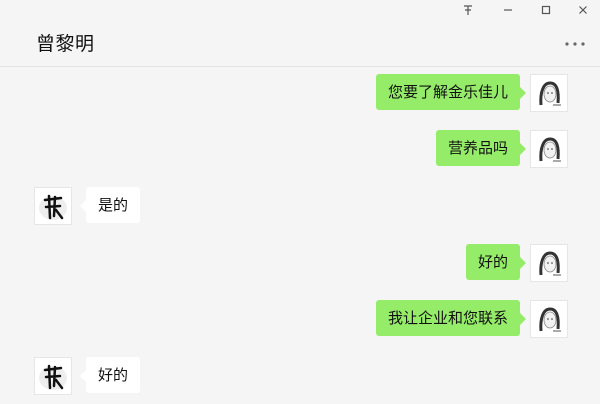 This screenshot has width=600, height=404. I want to click on message-bubble: 营养品吗, so click(481, 148).